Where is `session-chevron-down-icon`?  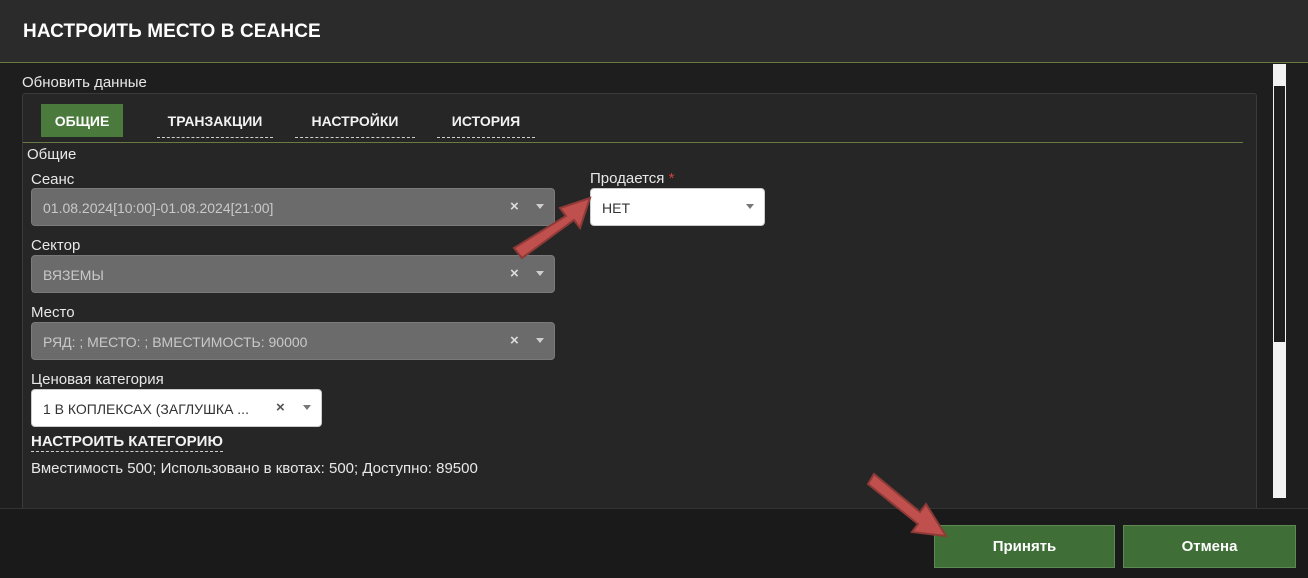 session-chevron-down-icon is located at coordinates (540, 206).